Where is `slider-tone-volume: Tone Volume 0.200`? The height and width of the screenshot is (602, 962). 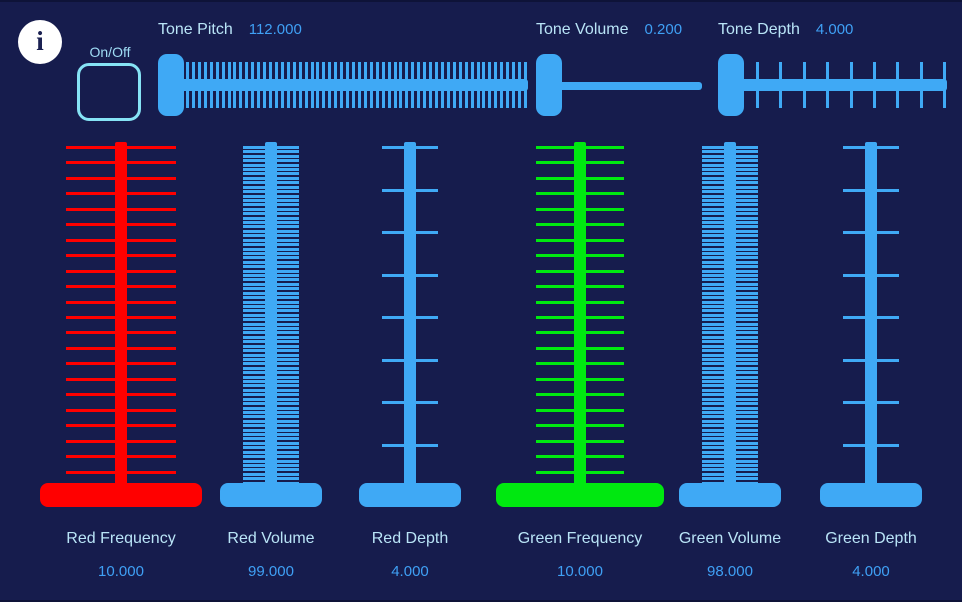 slider-tone-volume: Tone Volume 0.200 is located at coordinates (627, 62).